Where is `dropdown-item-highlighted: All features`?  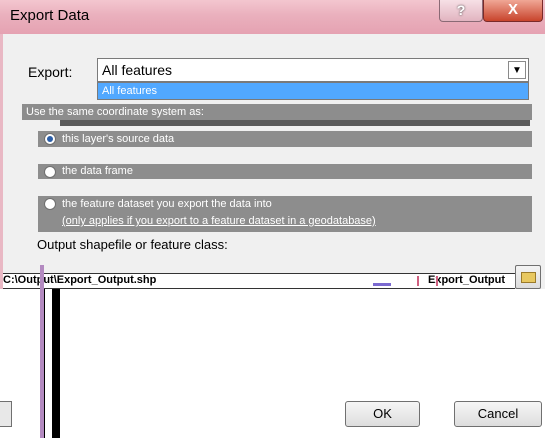
dropdown-item-highlighted: All features is located at coordinates (313, 91).